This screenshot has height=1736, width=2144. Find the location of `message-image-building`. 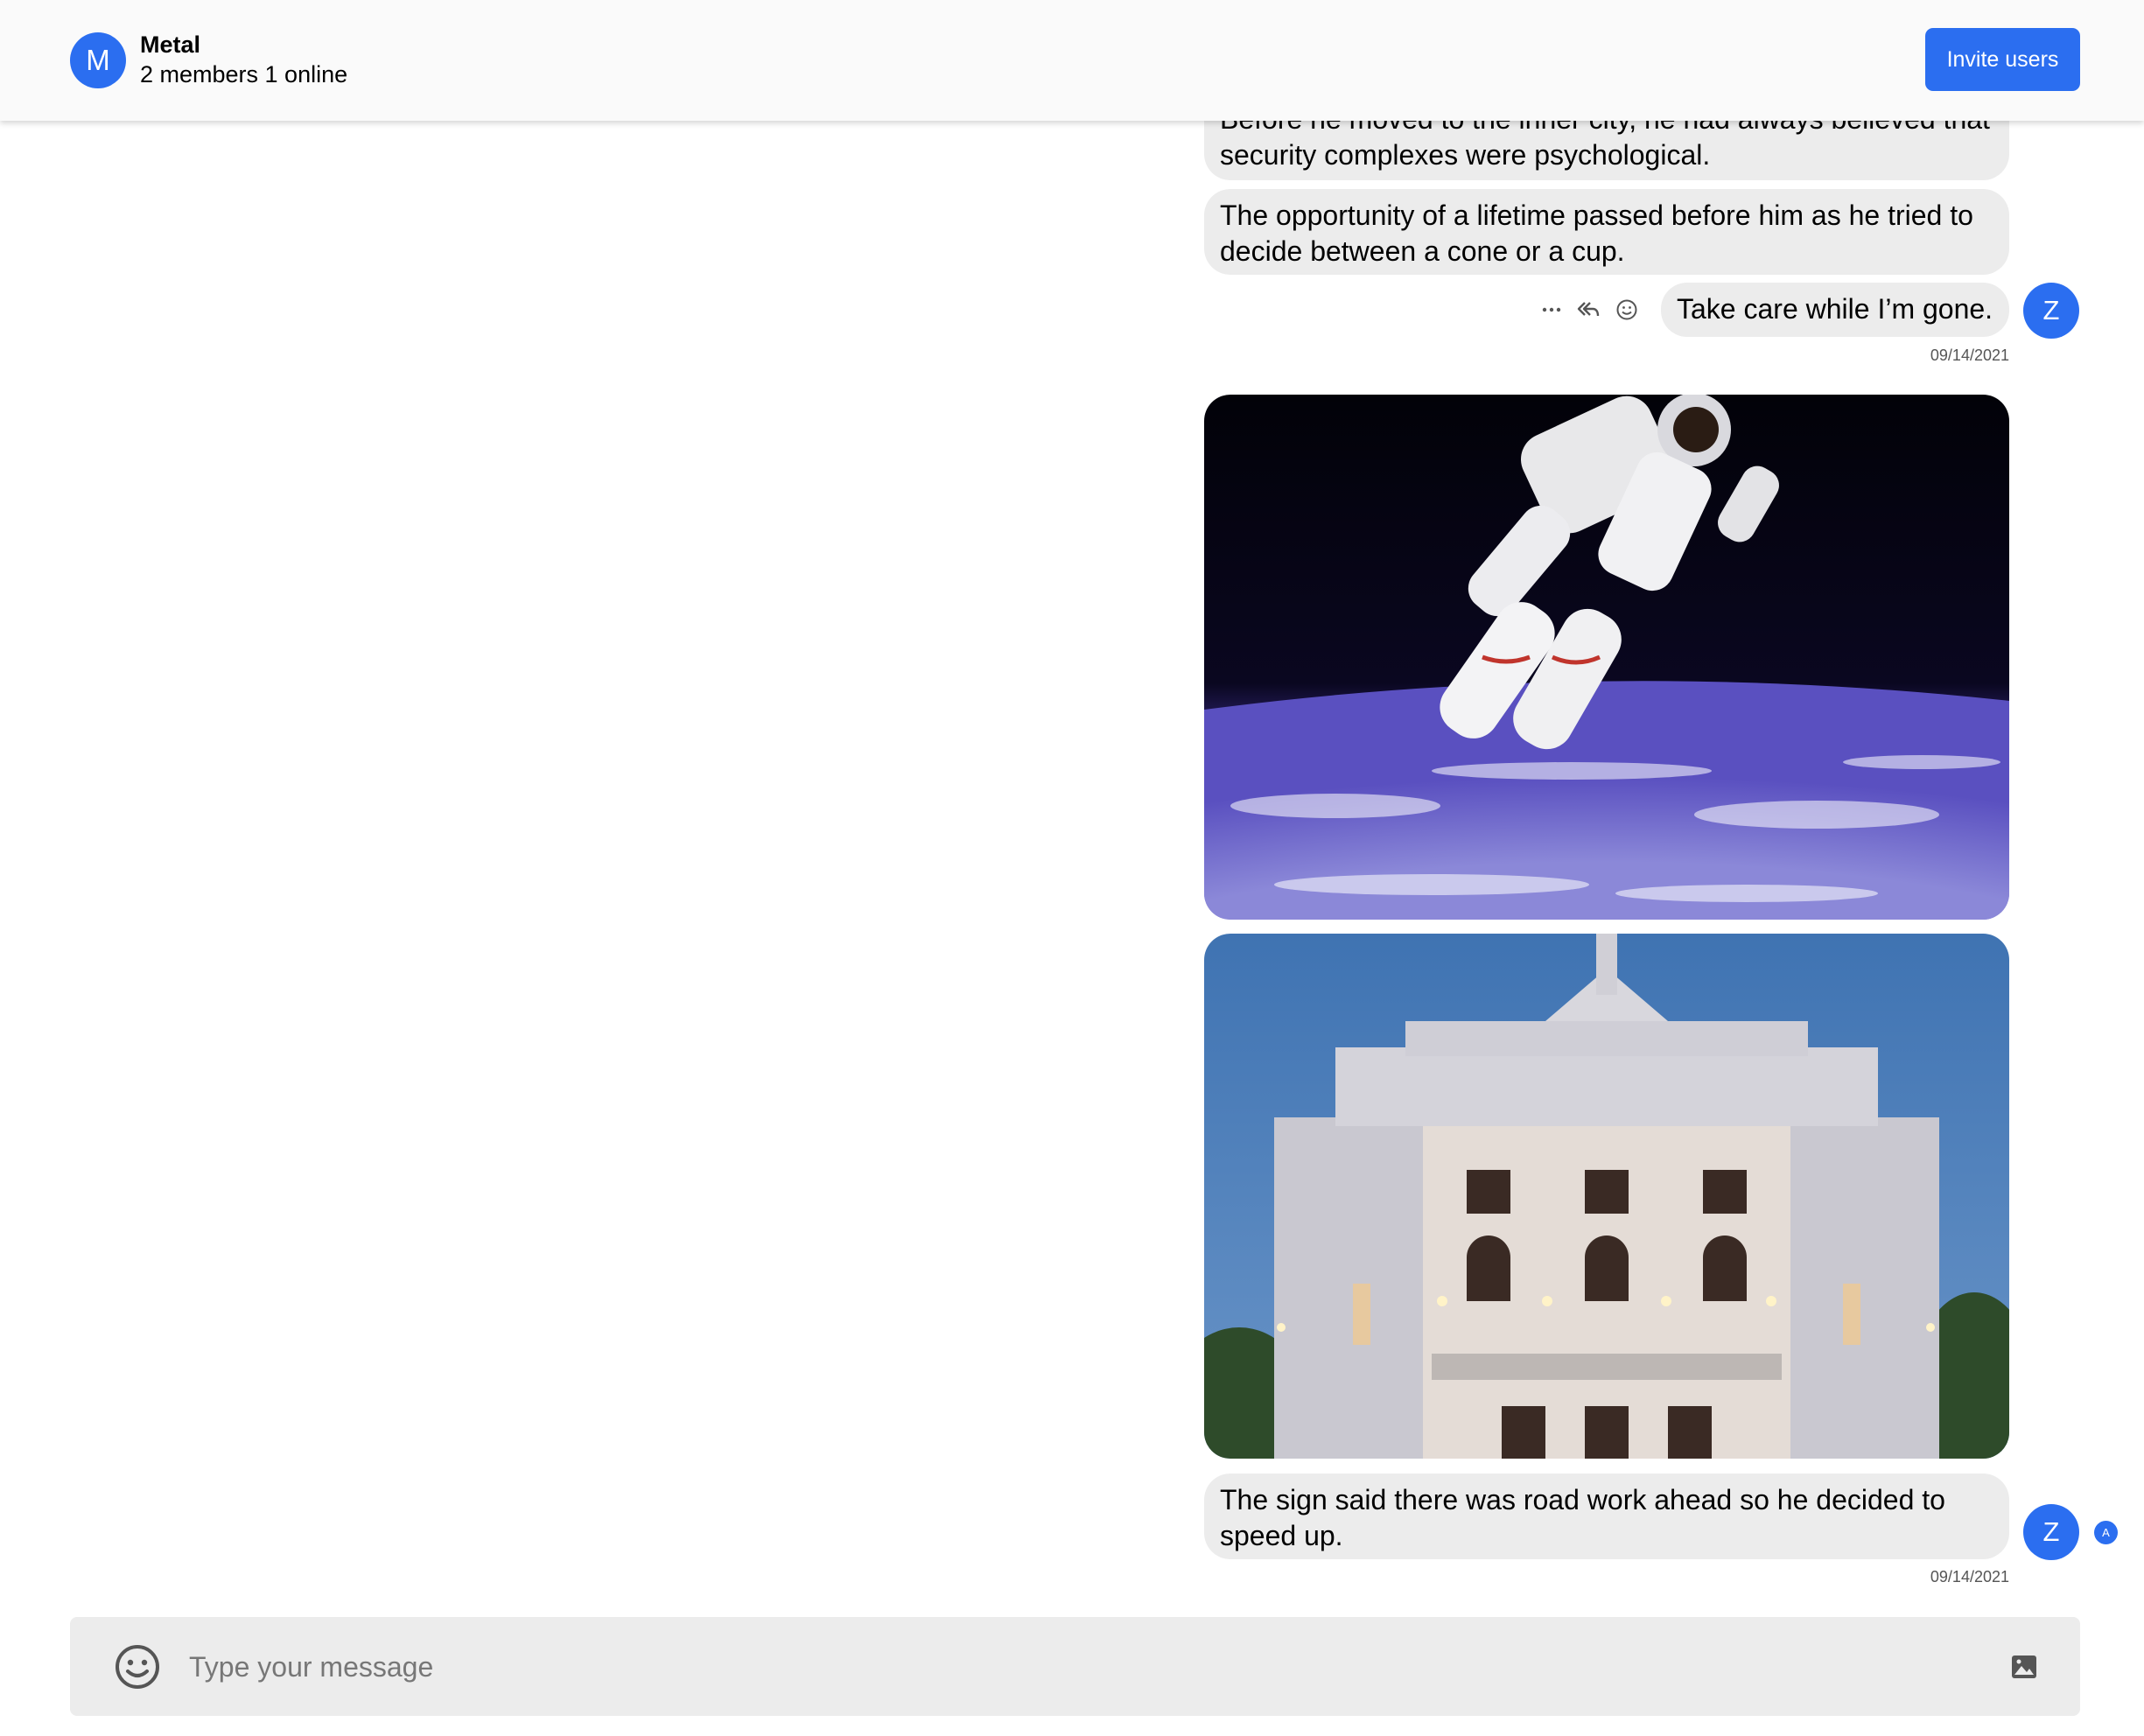

message-image-building is located at coordinates (1606, 1196).